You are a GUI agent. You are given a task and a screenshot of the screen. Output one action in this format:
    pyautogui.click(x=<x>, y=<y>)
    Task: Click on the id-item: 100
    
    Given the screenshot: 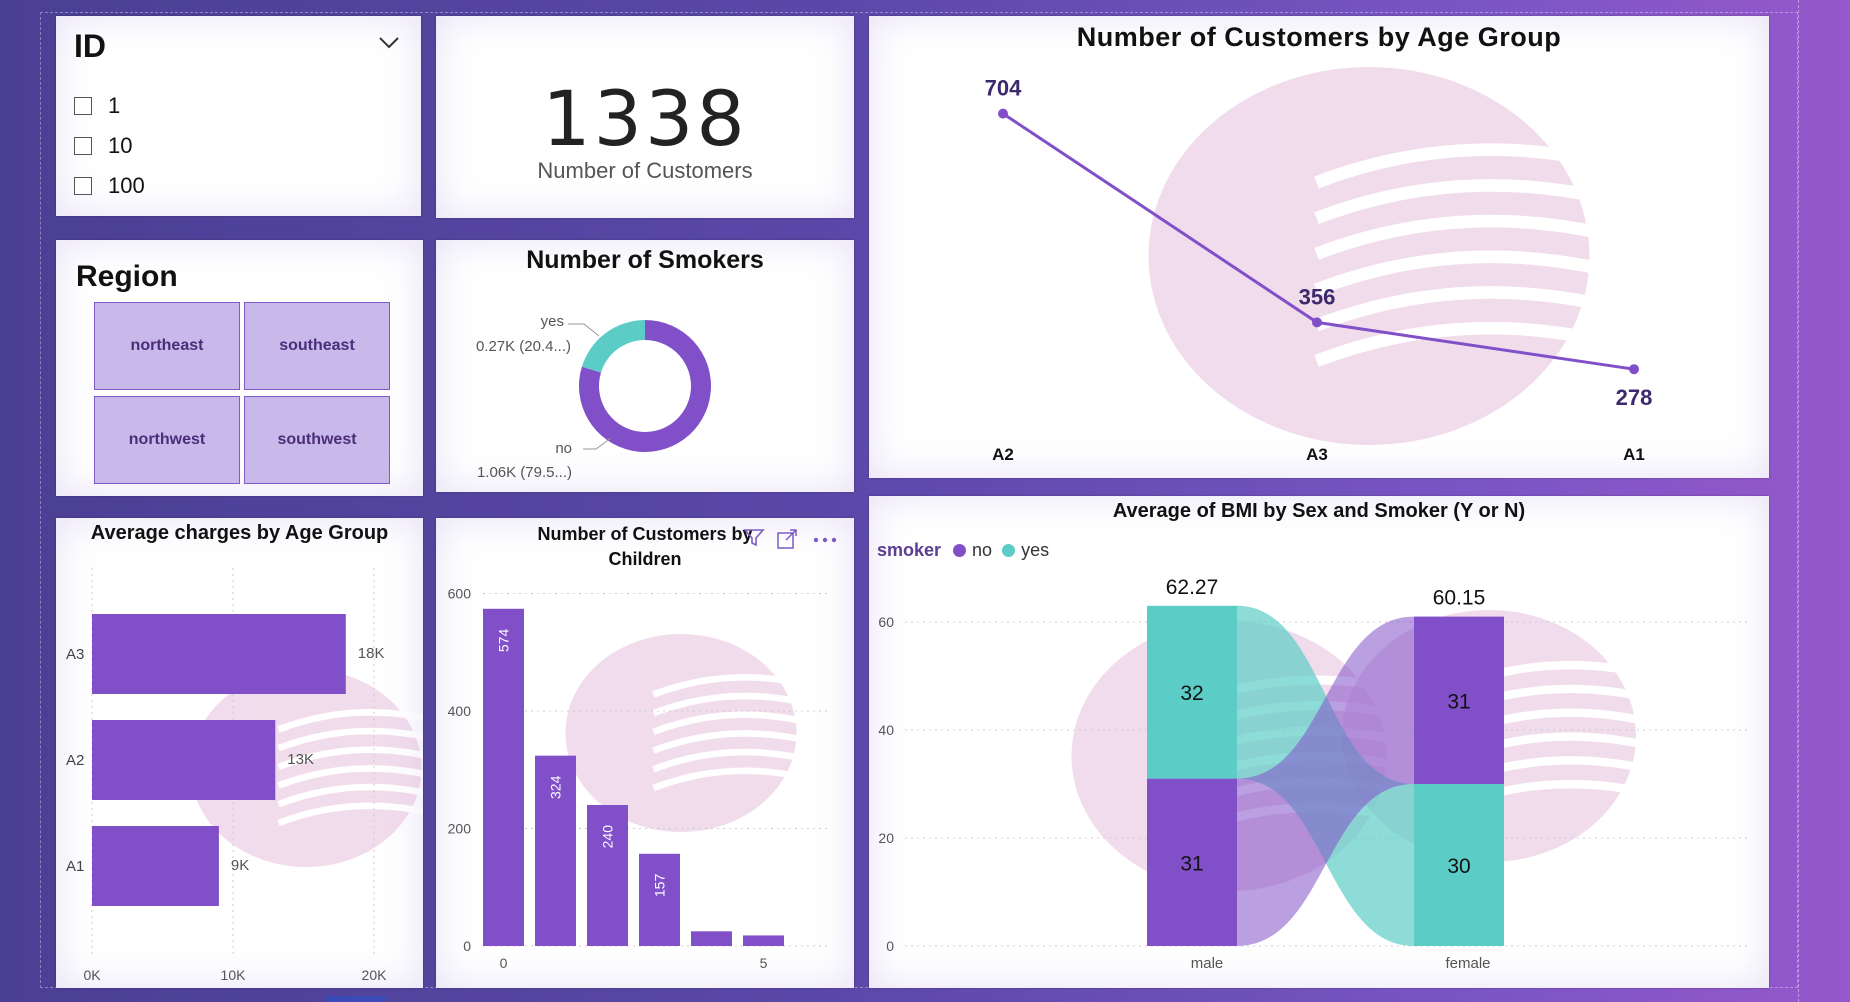 What is the action you would take?
    pyautogui.click(x=224, y=186)
    